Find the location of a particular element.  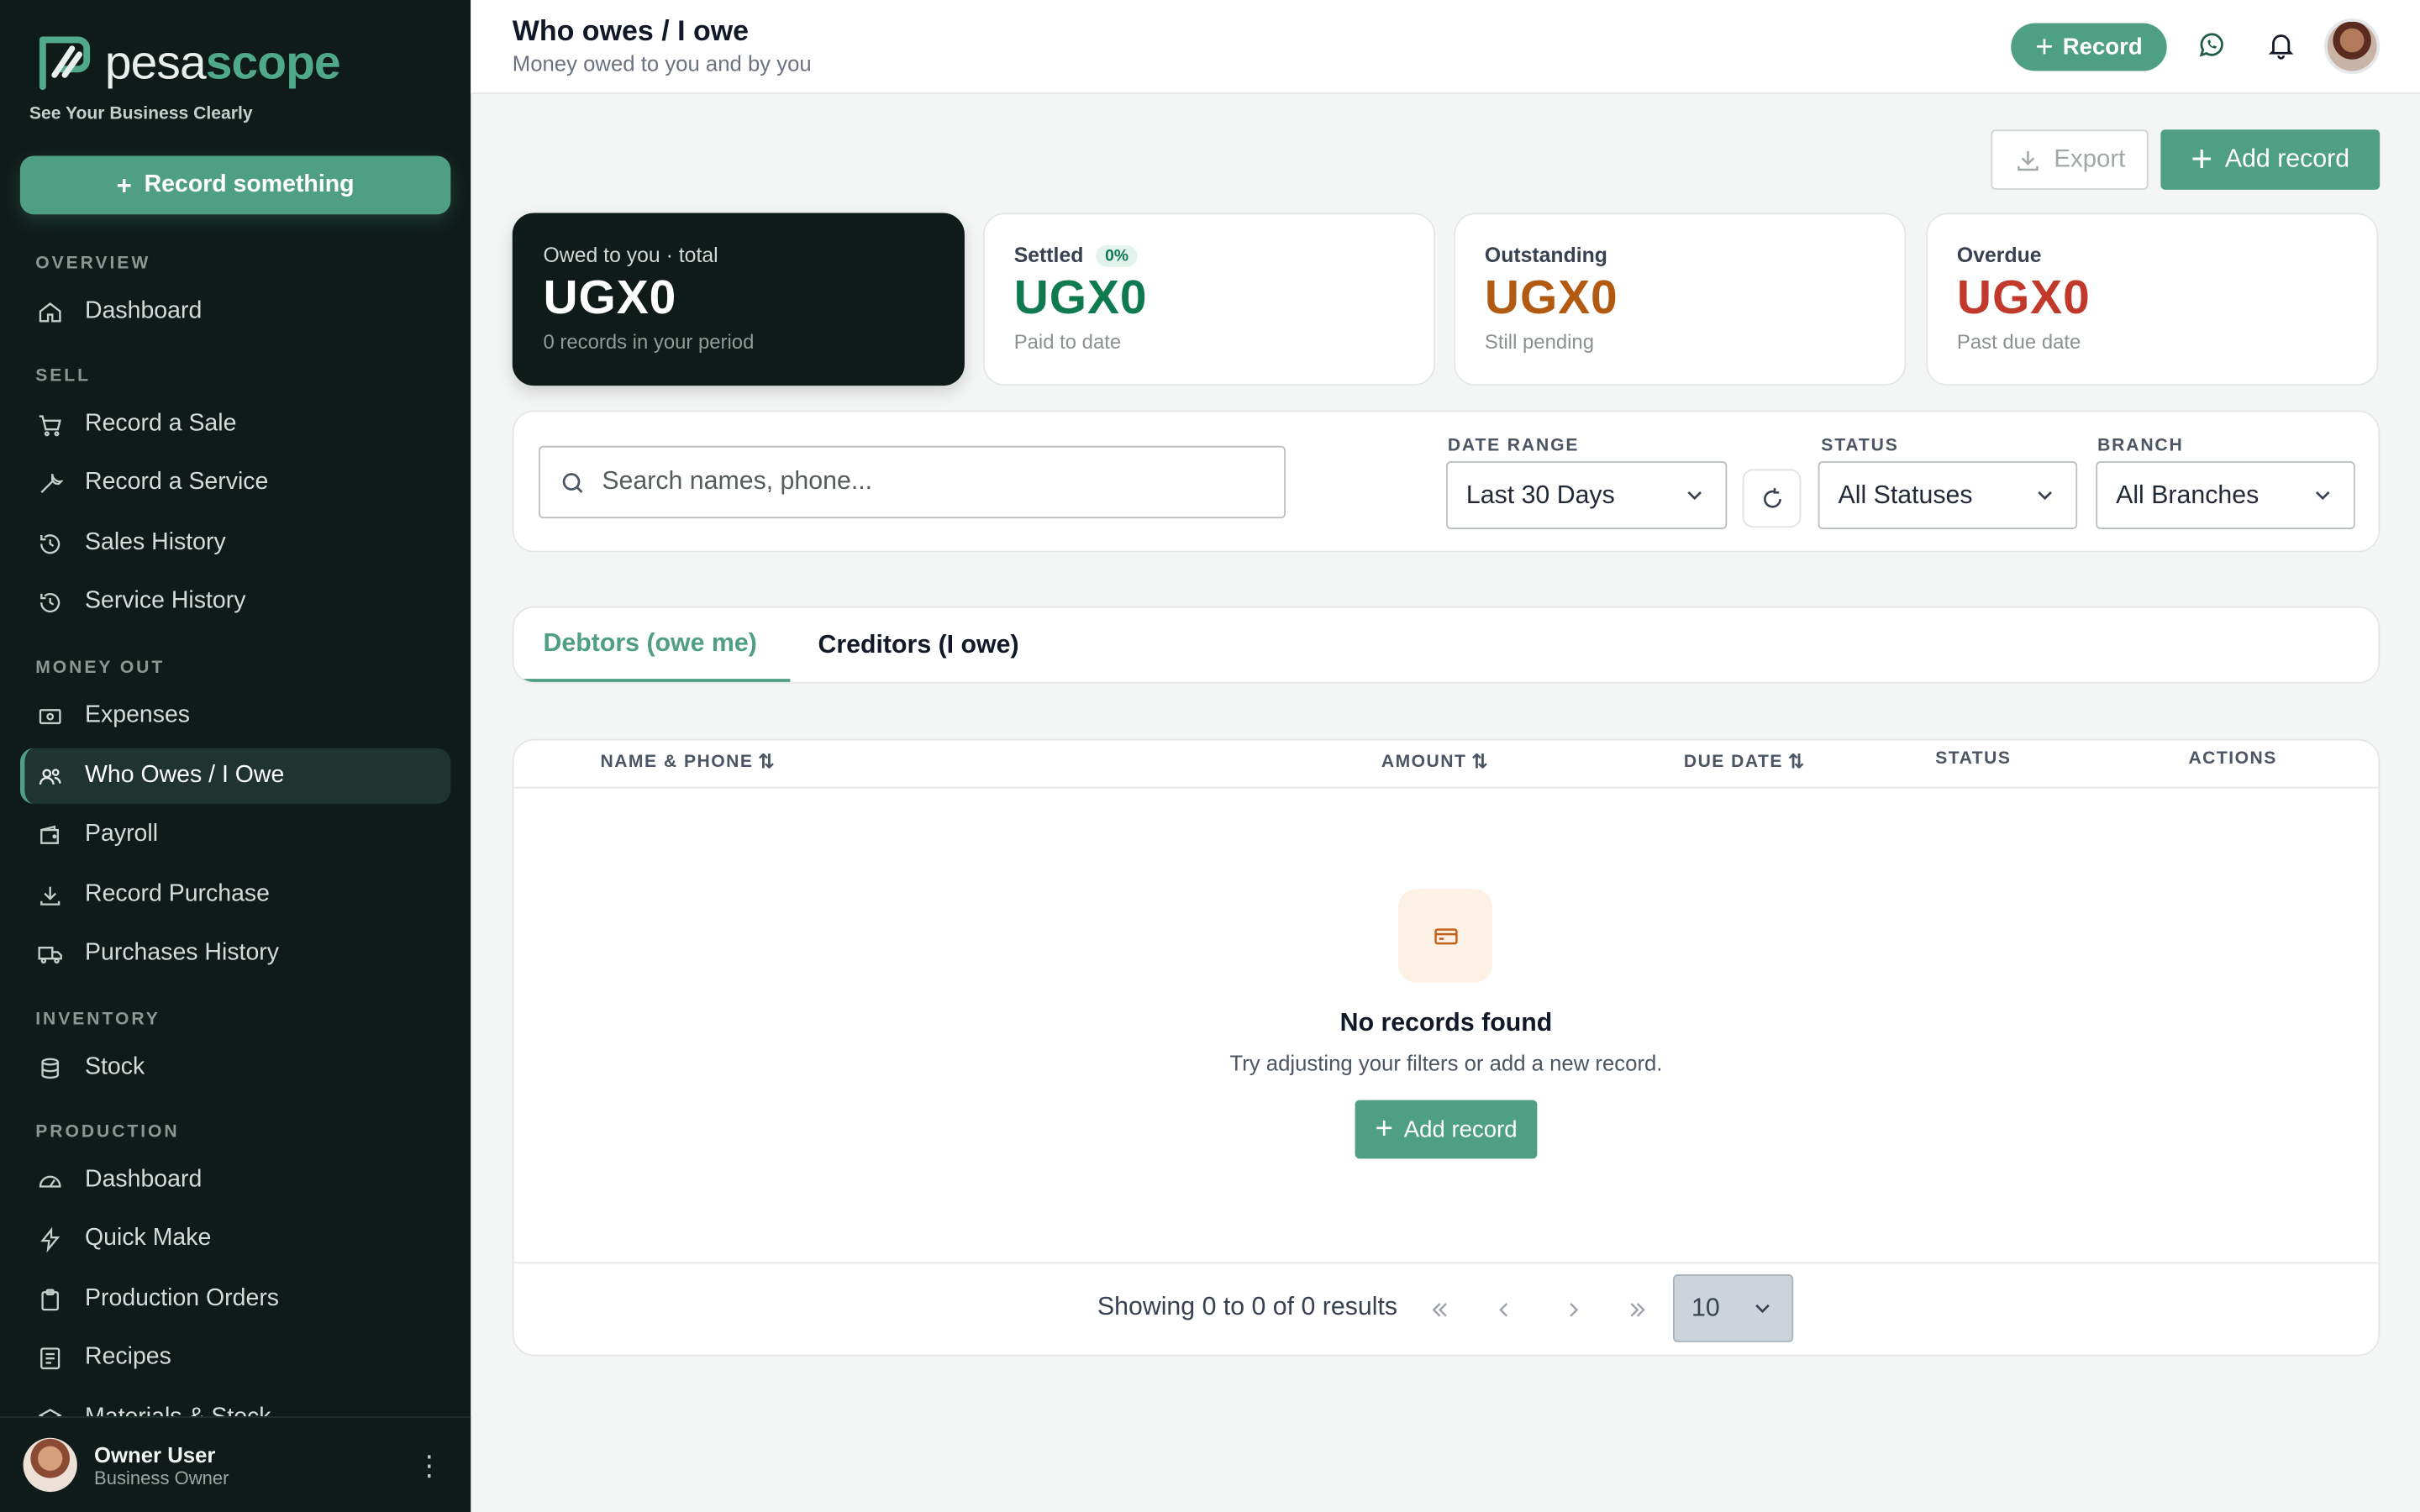

column-due-date: DUE DATE ⇅ is located at coordinates (1745, 762).